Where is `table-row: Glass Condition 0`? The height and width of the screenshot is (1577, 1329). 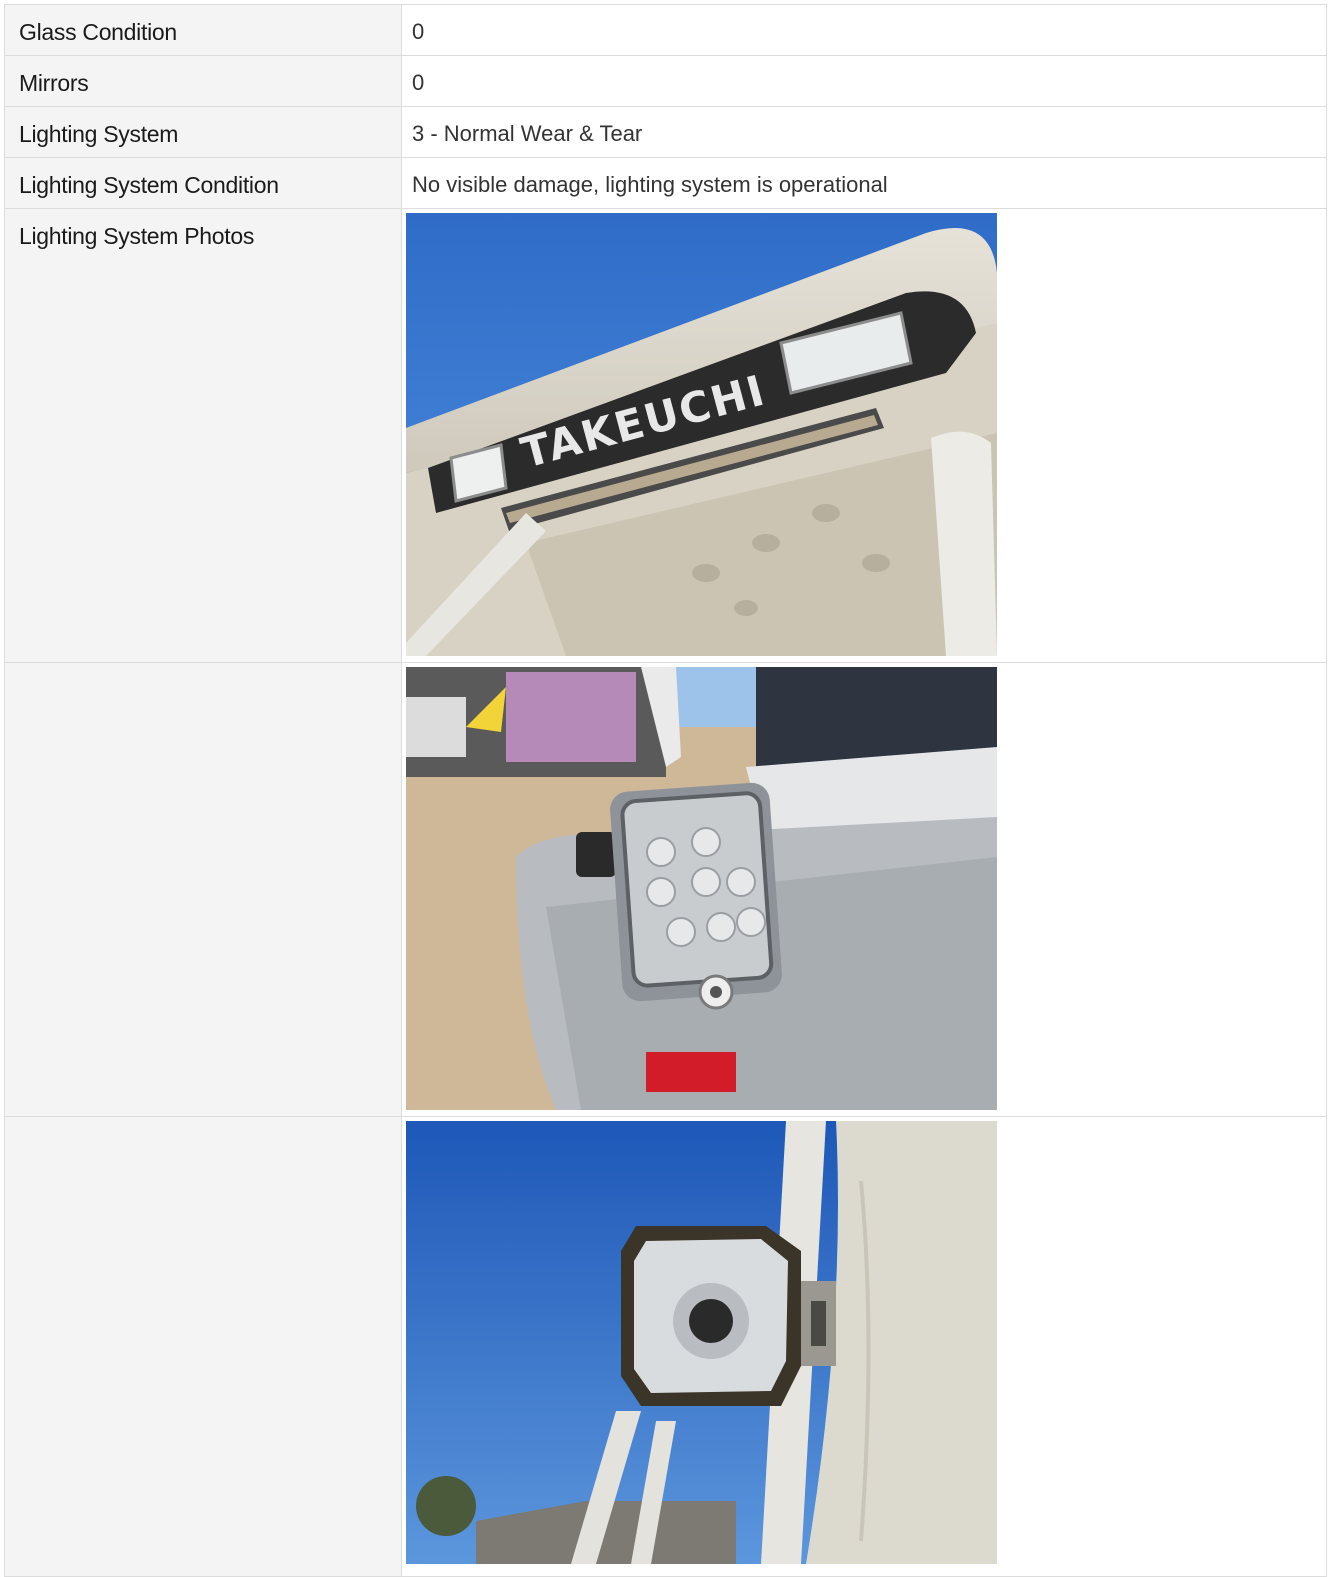
table-row: Glass Condition 0 is located at coordinates (666, 30).